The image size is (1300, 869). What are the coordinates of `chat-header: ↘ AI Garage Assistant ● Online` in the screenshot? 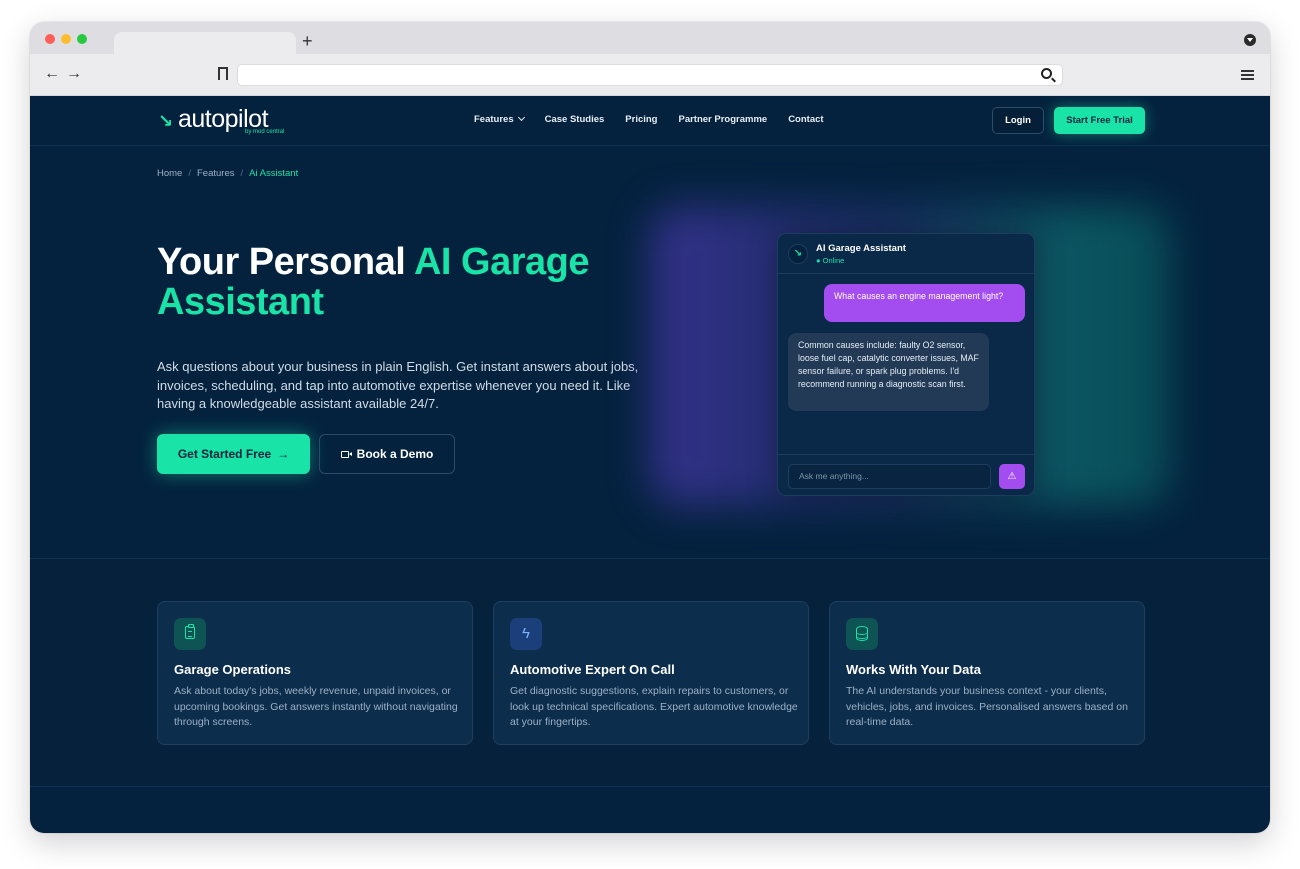 It's located at (906, 254).